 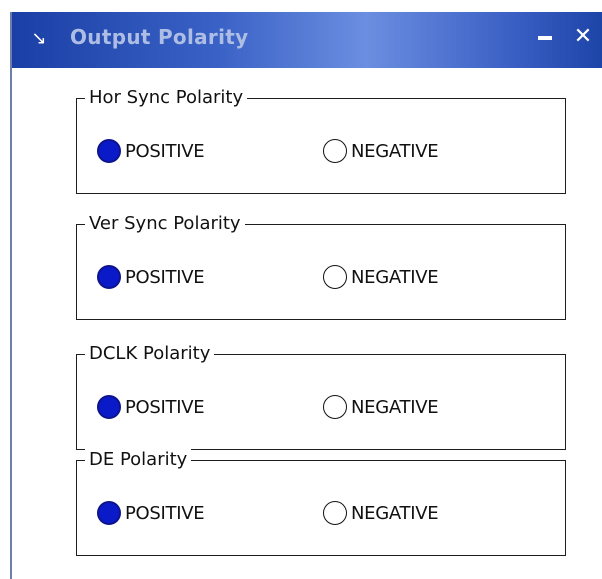 What do you see at coordinates (39, 39) in the screenshot?
I see `arrow-down-icon: ↘` at bounding box center [39, 39].